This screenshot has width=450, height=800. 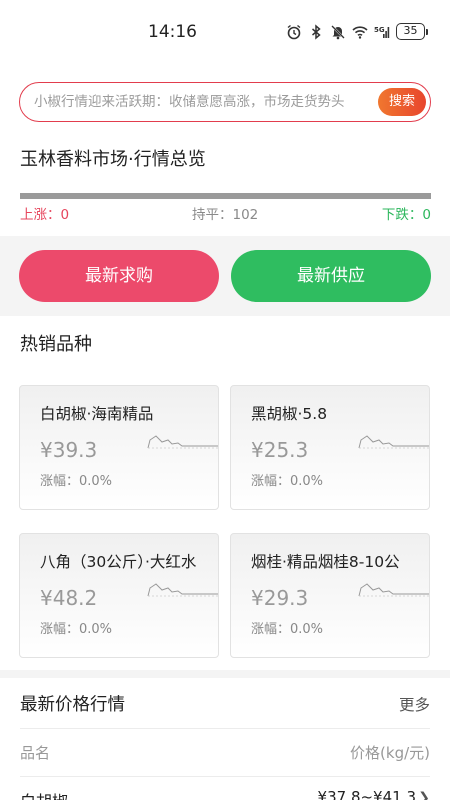 I want to click on mute-icon, so click(x=338, y=32).